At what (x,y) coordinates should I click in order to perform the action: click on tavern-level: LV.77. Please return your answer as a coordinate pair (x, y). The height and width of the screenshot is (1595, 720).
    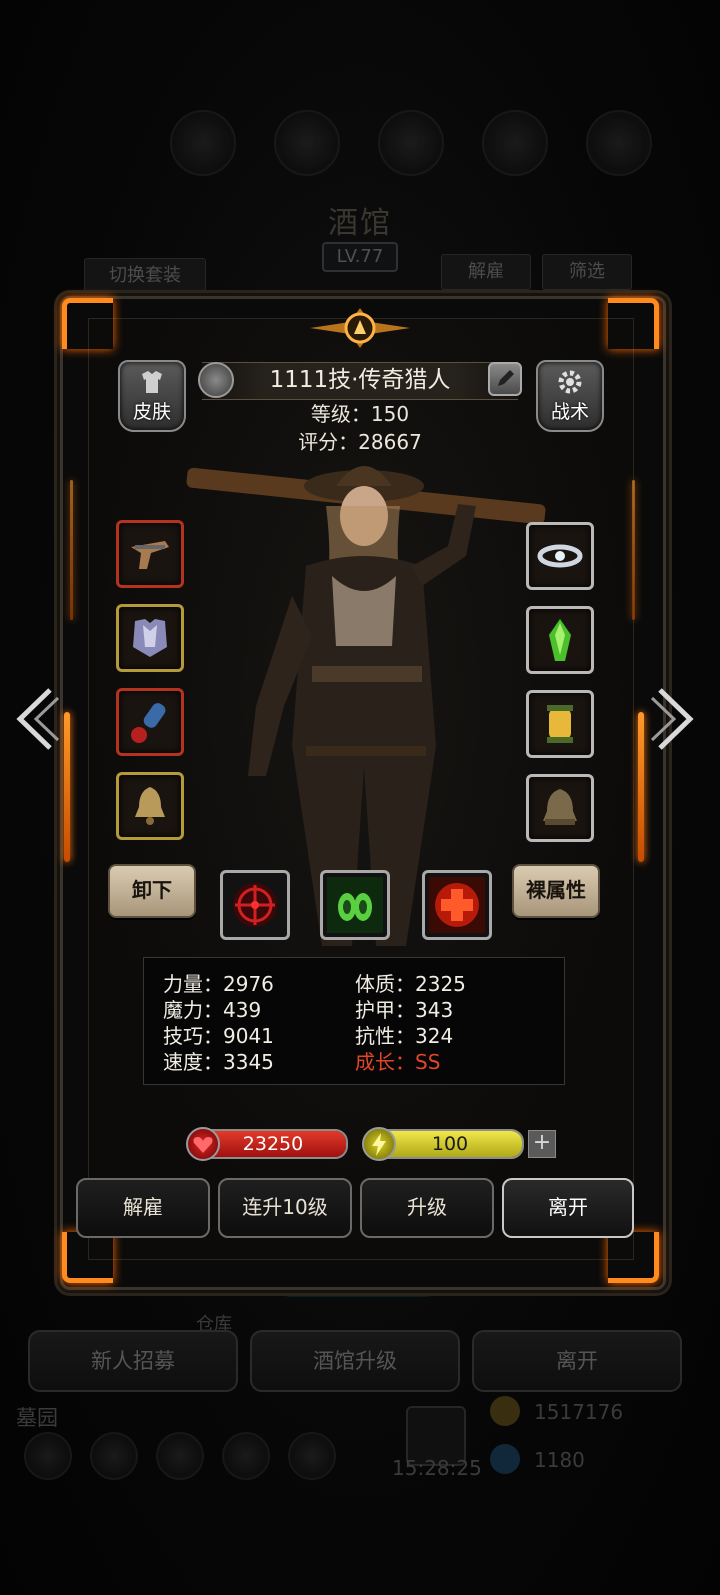
    Looking at the image, I should click on (360, 257).